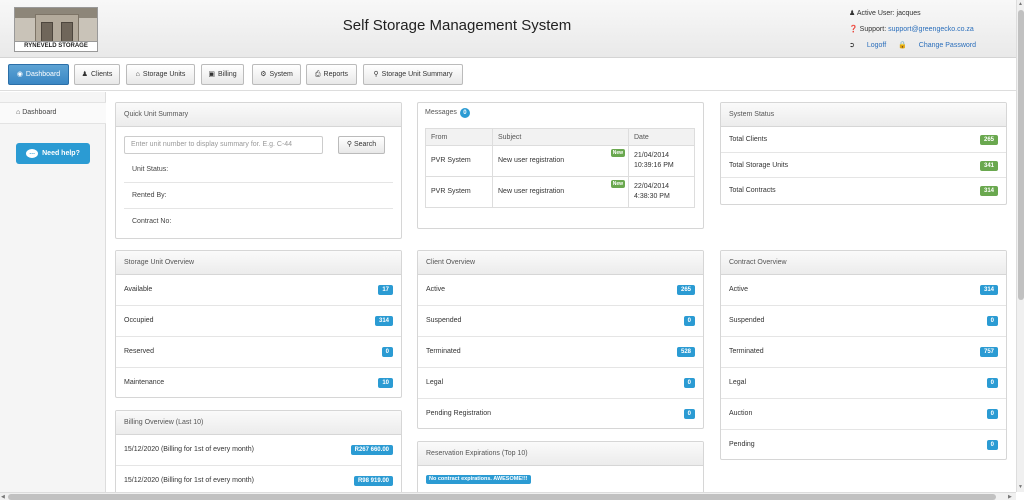 The width and height of the screenshot is (1024, 500). Describe the element at coordinates (863, 140) in the screenshot. I see `list-item: Total Clients 265` at that location.